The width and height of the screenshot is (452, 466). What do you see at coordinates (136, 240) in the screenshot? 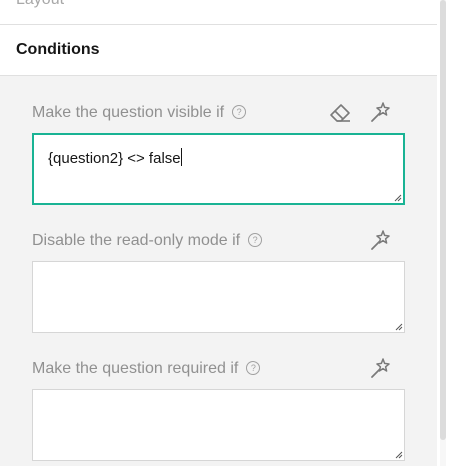
I see `readonly-if-label-text: Disable the read-only mode if` at bounding box center [136, 240].